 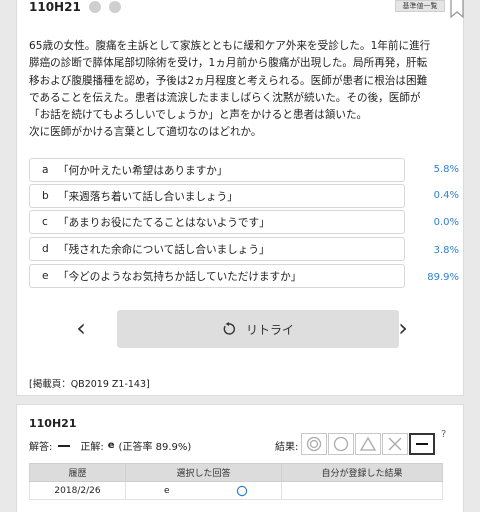 I want to click on retry-label: リトライ, so click(x=269, y=329).